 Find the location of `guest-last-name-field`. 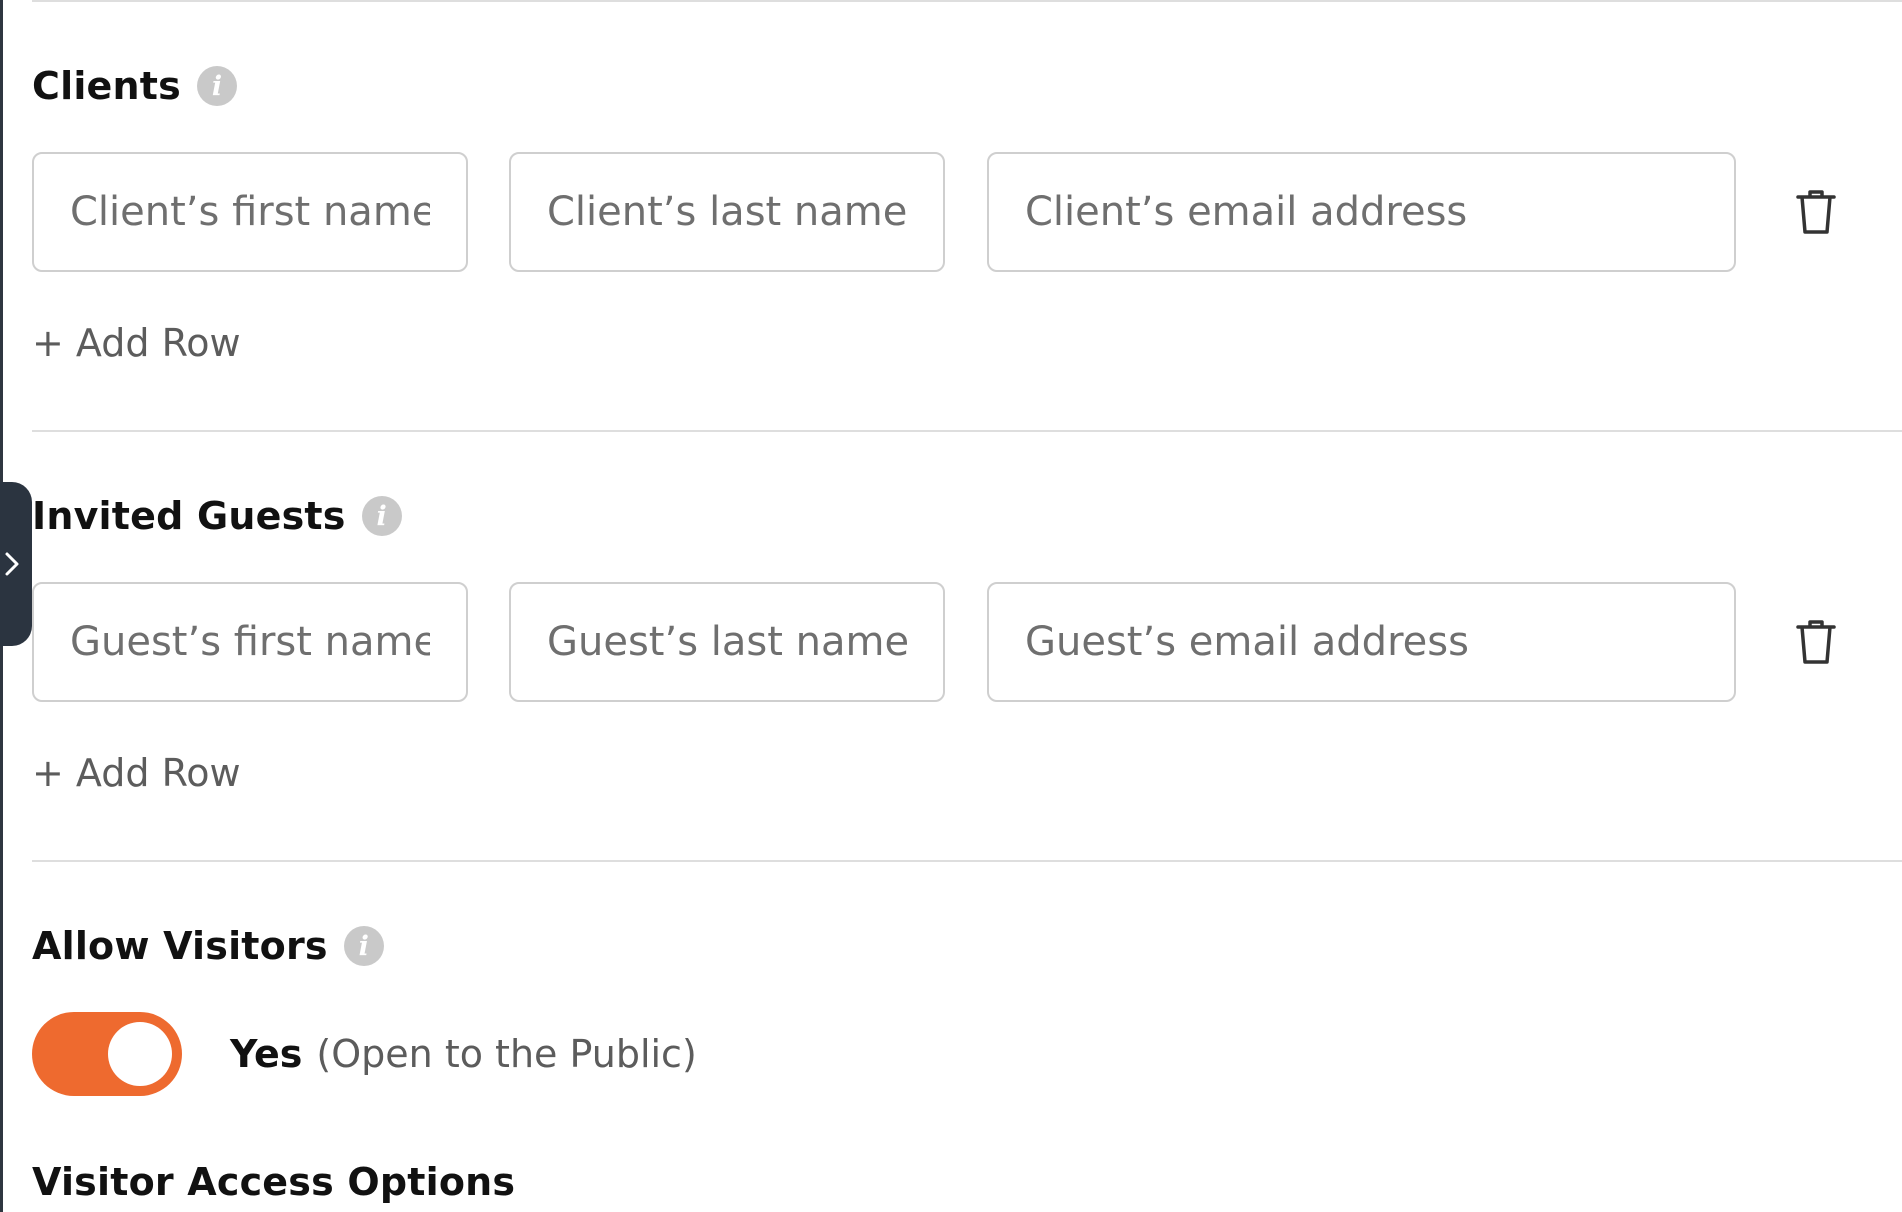

guest-last-name-field is located at coordinates (727, 642).